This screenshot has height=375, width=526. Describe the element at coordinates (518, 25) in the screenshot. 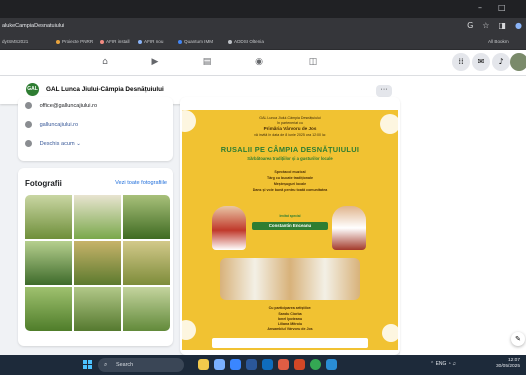

I see `profile-icon: ●` at that location.